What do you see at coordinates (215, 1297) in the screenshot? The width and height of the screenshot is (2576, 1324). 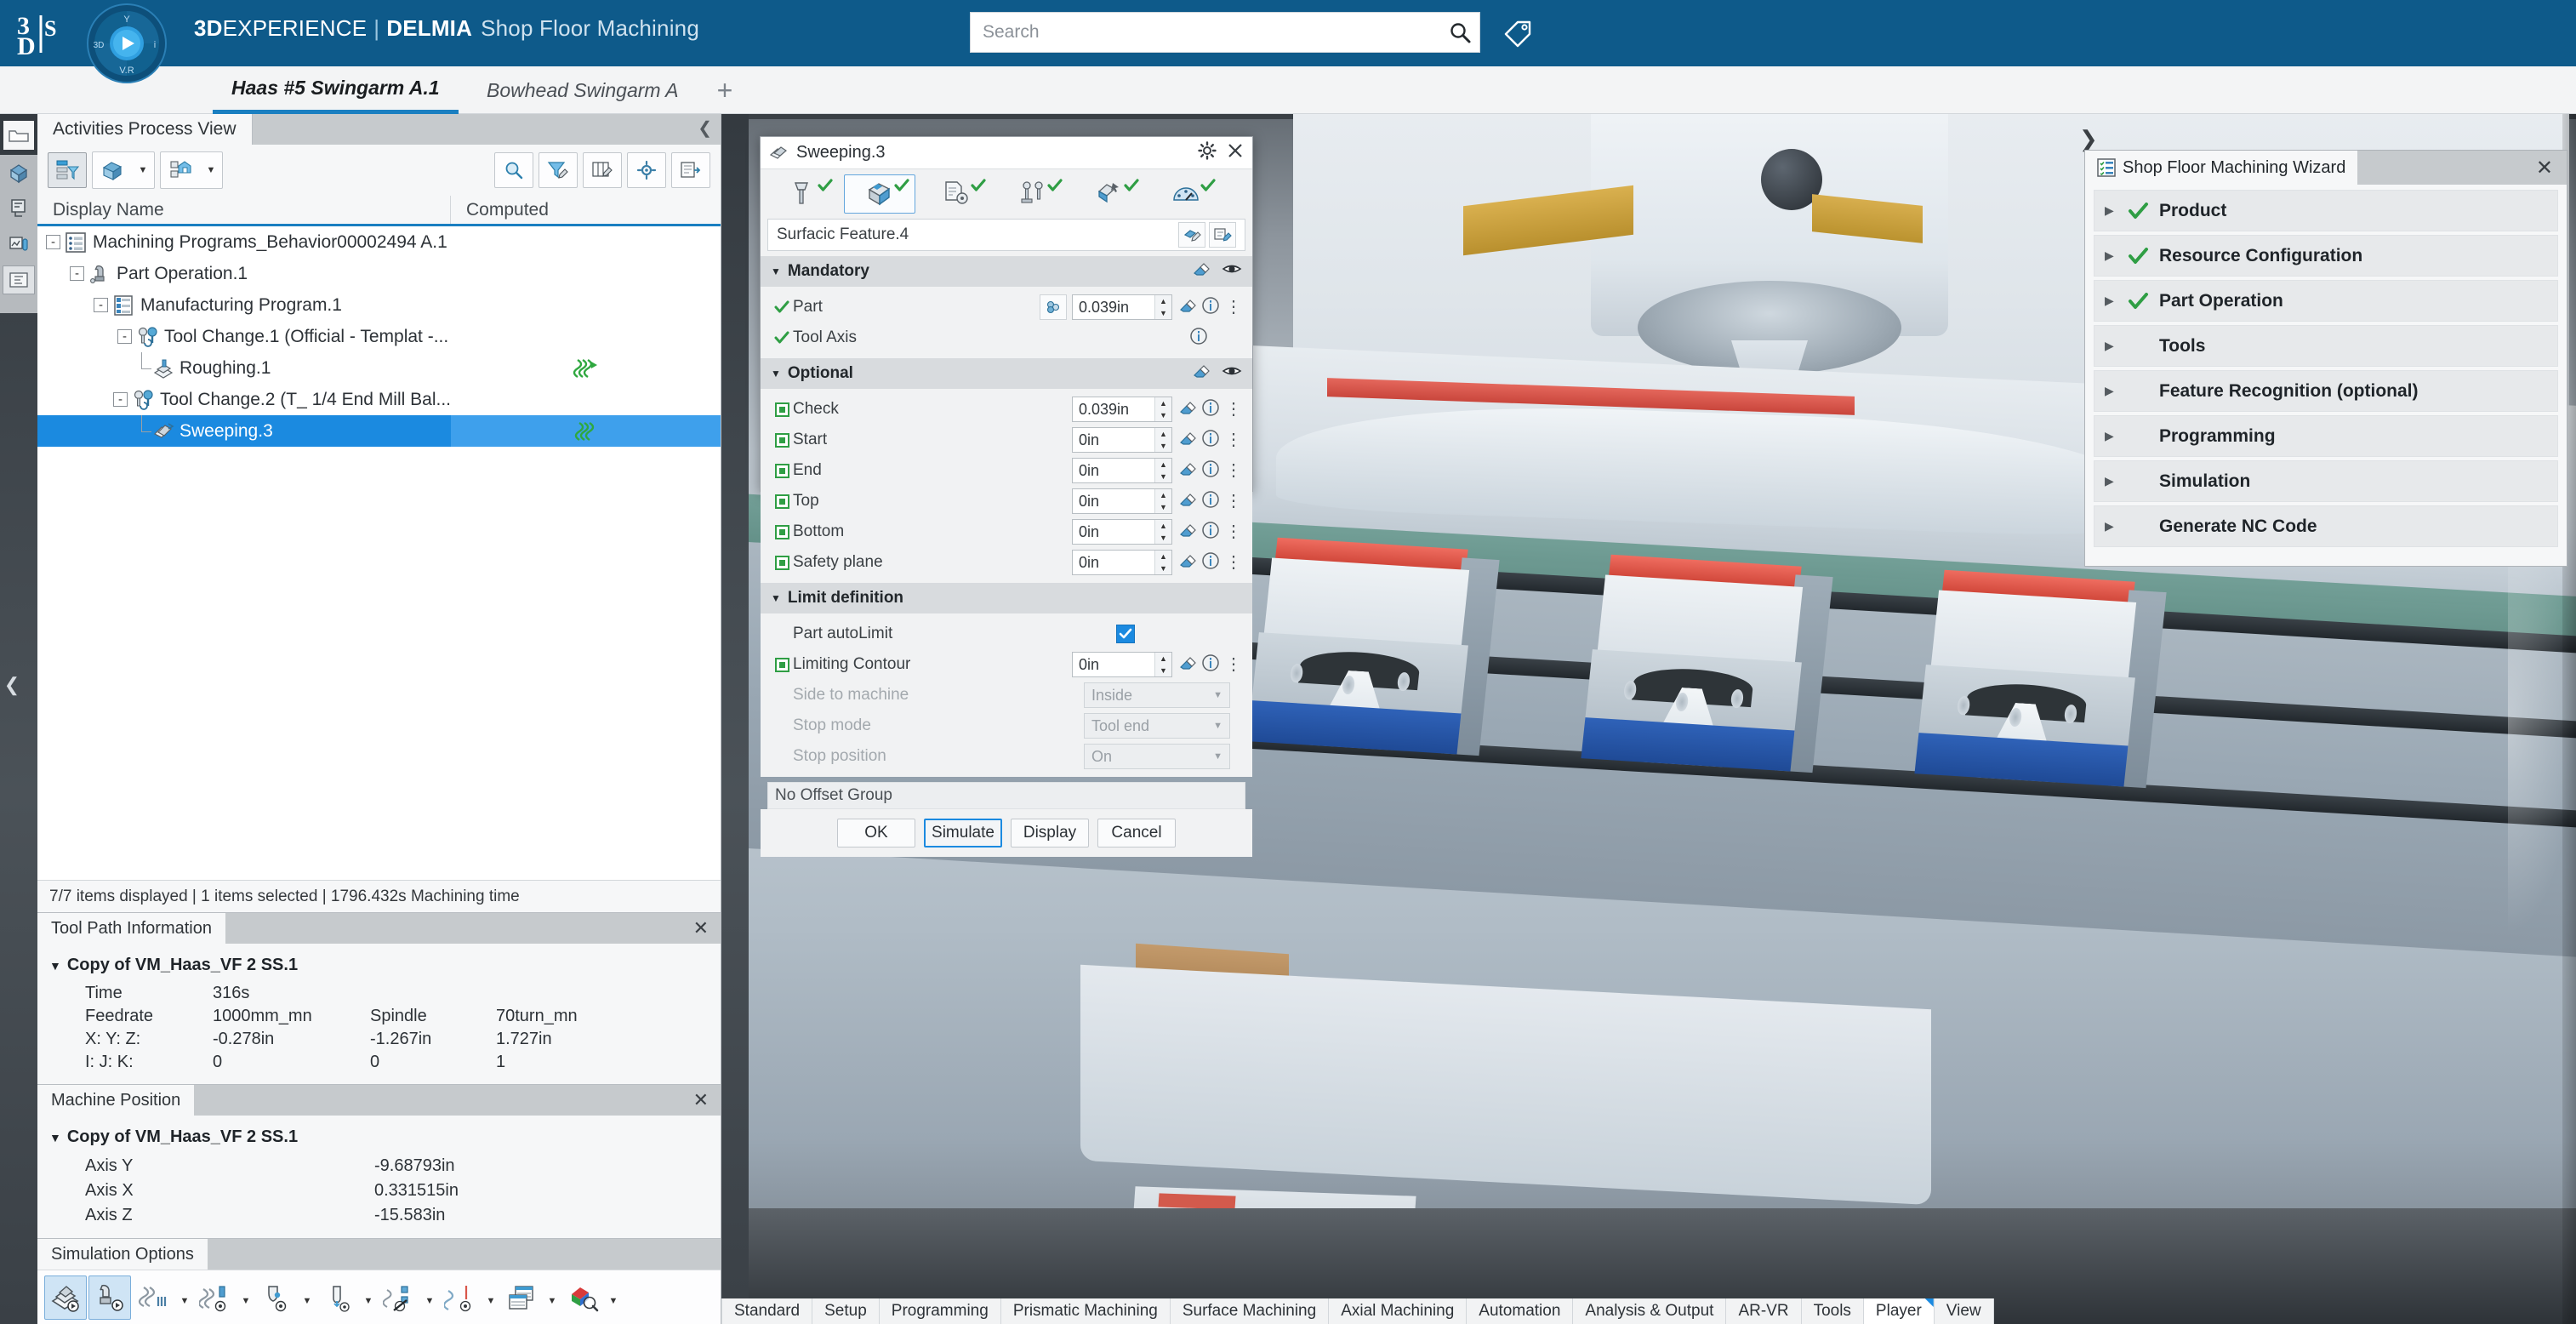 I see `toolpath-tool-button` at bounding box center [215, 1297].